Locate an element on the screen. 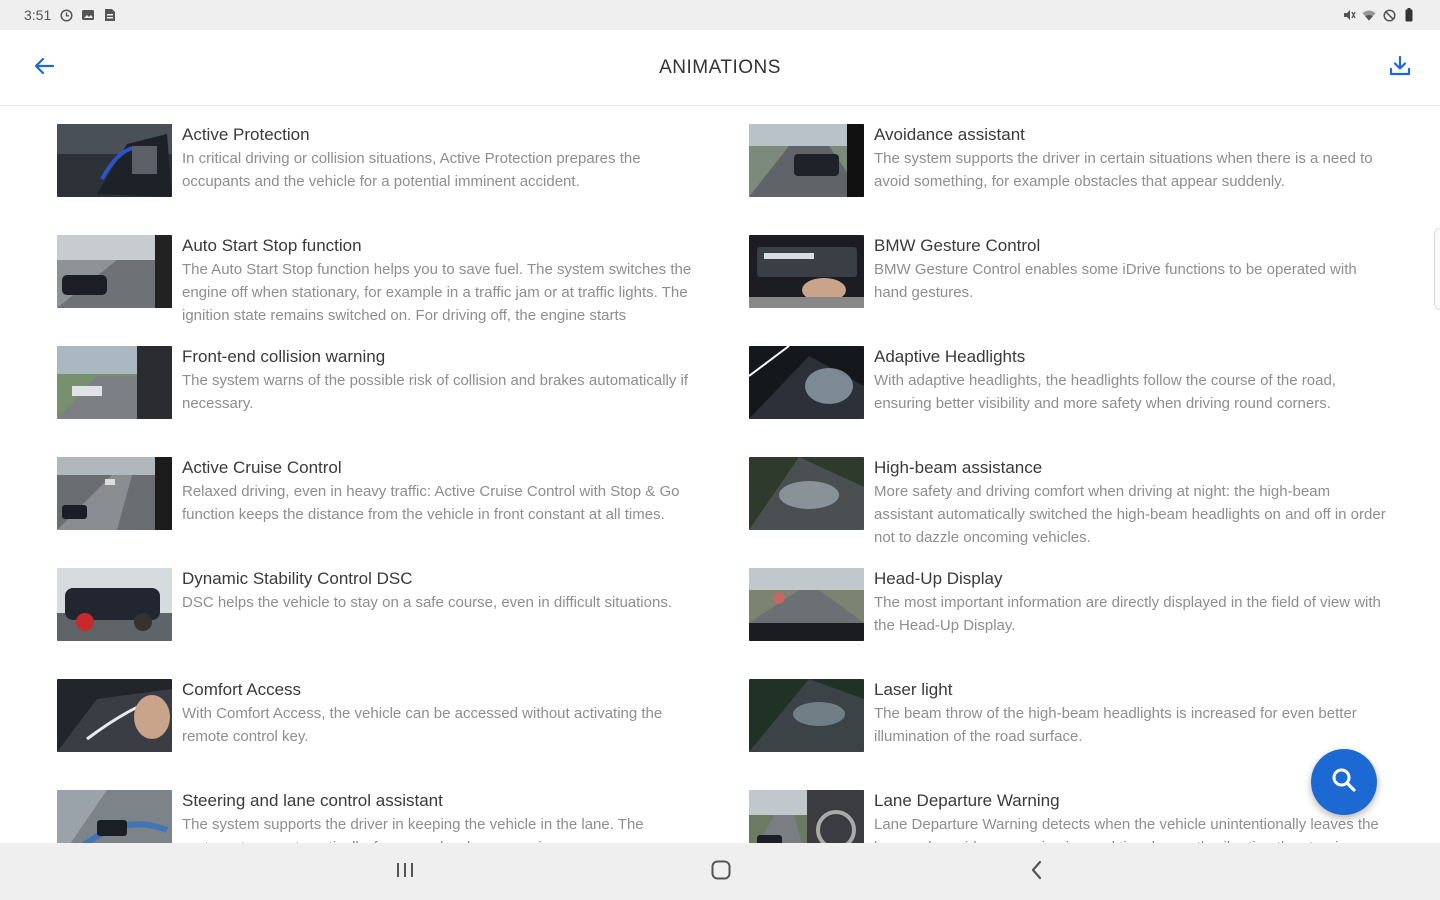  battery-icon is located at coordinates (1409, 15).